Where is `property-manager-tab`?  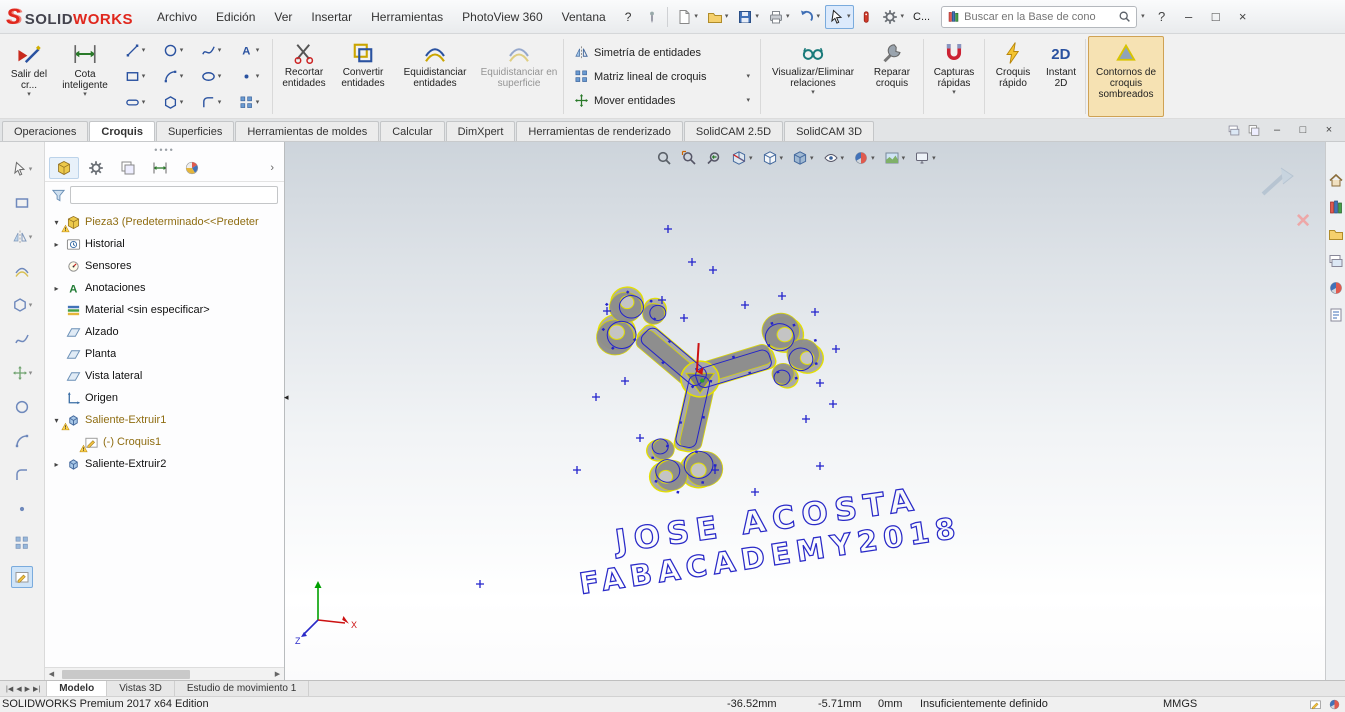 property-manager-tab is located at coordinates (96, 168).